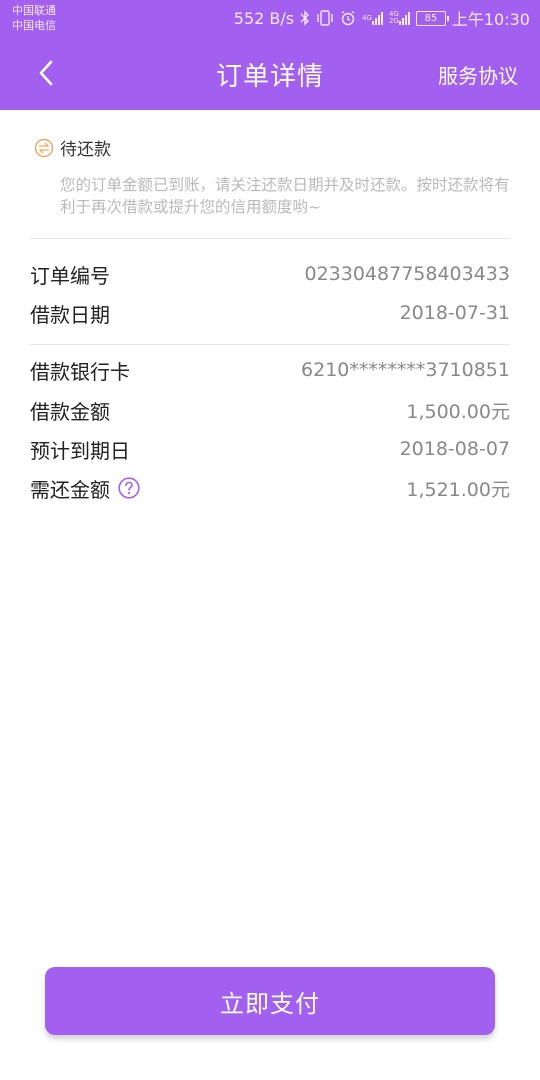 Image resolution: width=540 pixels, height=1080 pixels. What do you see at coordinates (270, 370) in the screenshot?
I see `bank-card-row: 借款银行卡 6210********3710851` at bounding box center [270, 370].